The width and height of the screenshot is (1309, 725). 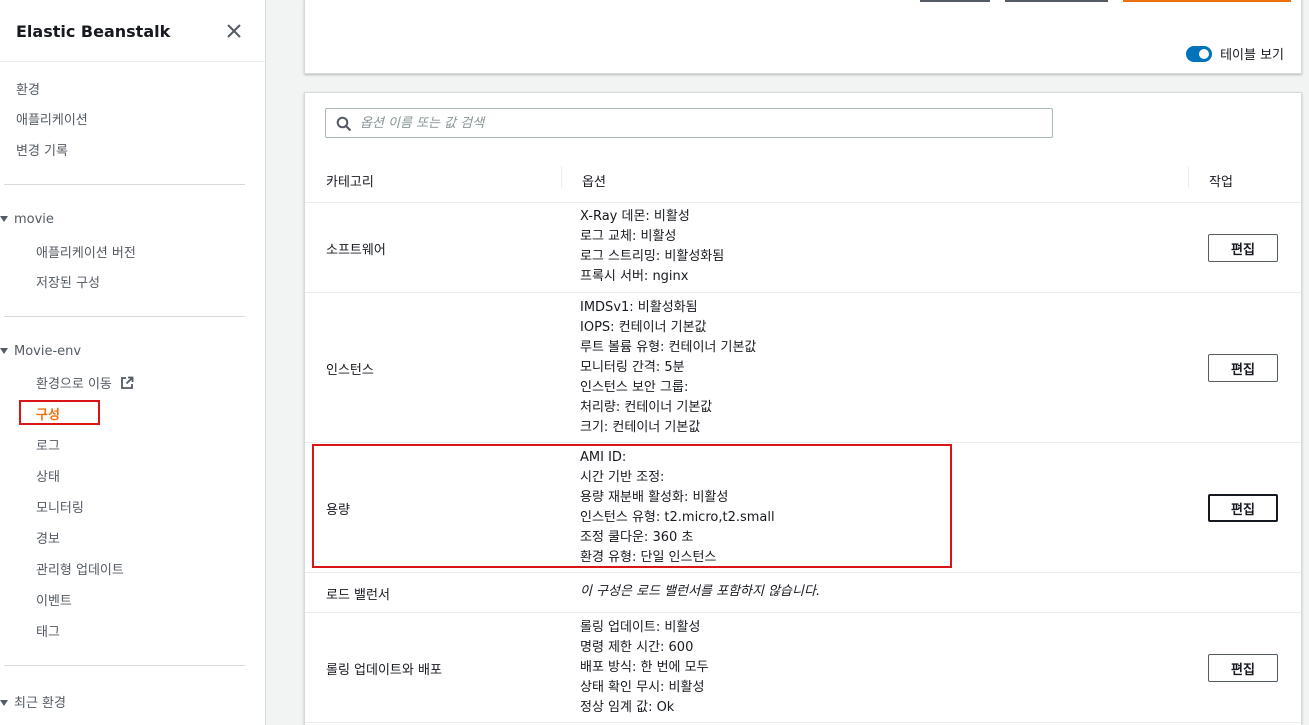 I want to click on option-value: 정상 임계 값: Ok, so click(x=627, y=707).